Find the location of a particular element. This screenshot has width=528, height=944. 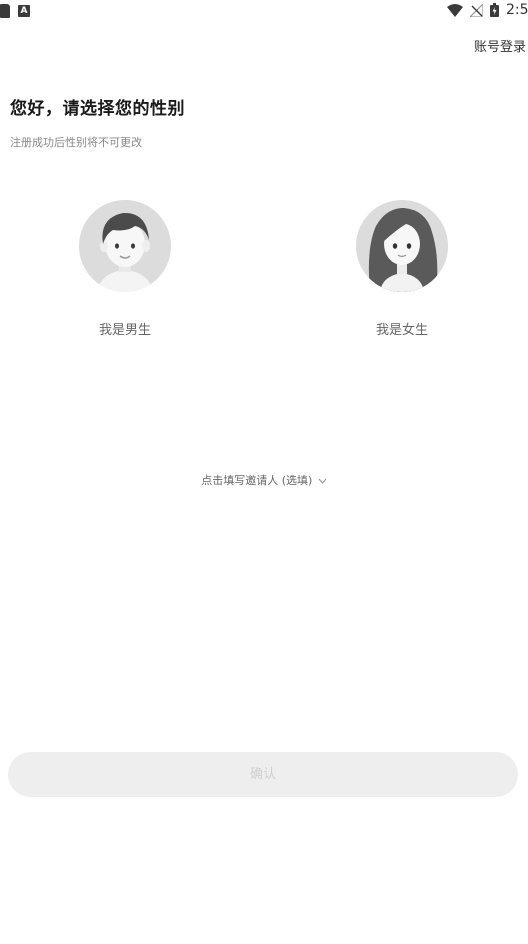

account-login-link: 账号登录 is located at coordinates (501, 45).